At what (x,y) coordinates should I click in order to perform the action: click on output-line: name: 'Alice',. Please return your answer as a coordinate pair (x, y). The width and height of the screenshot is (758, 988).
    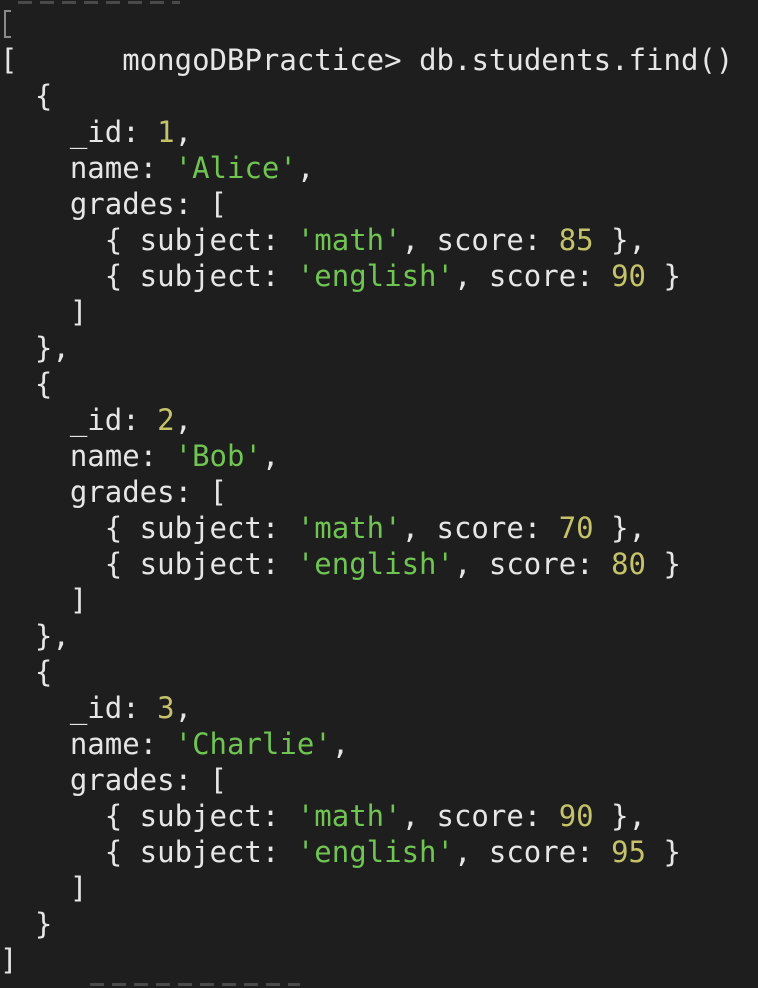
    Looking at the image, I should click on (379, 168).